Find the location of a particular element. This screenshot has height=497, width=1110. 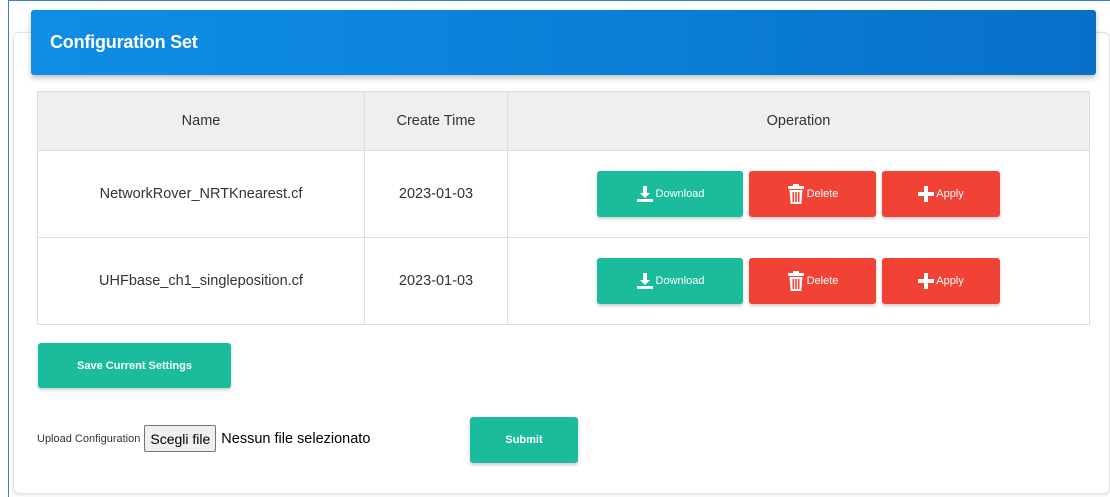

column-header-create-time: Create Time is located at coordinates (436, 121).